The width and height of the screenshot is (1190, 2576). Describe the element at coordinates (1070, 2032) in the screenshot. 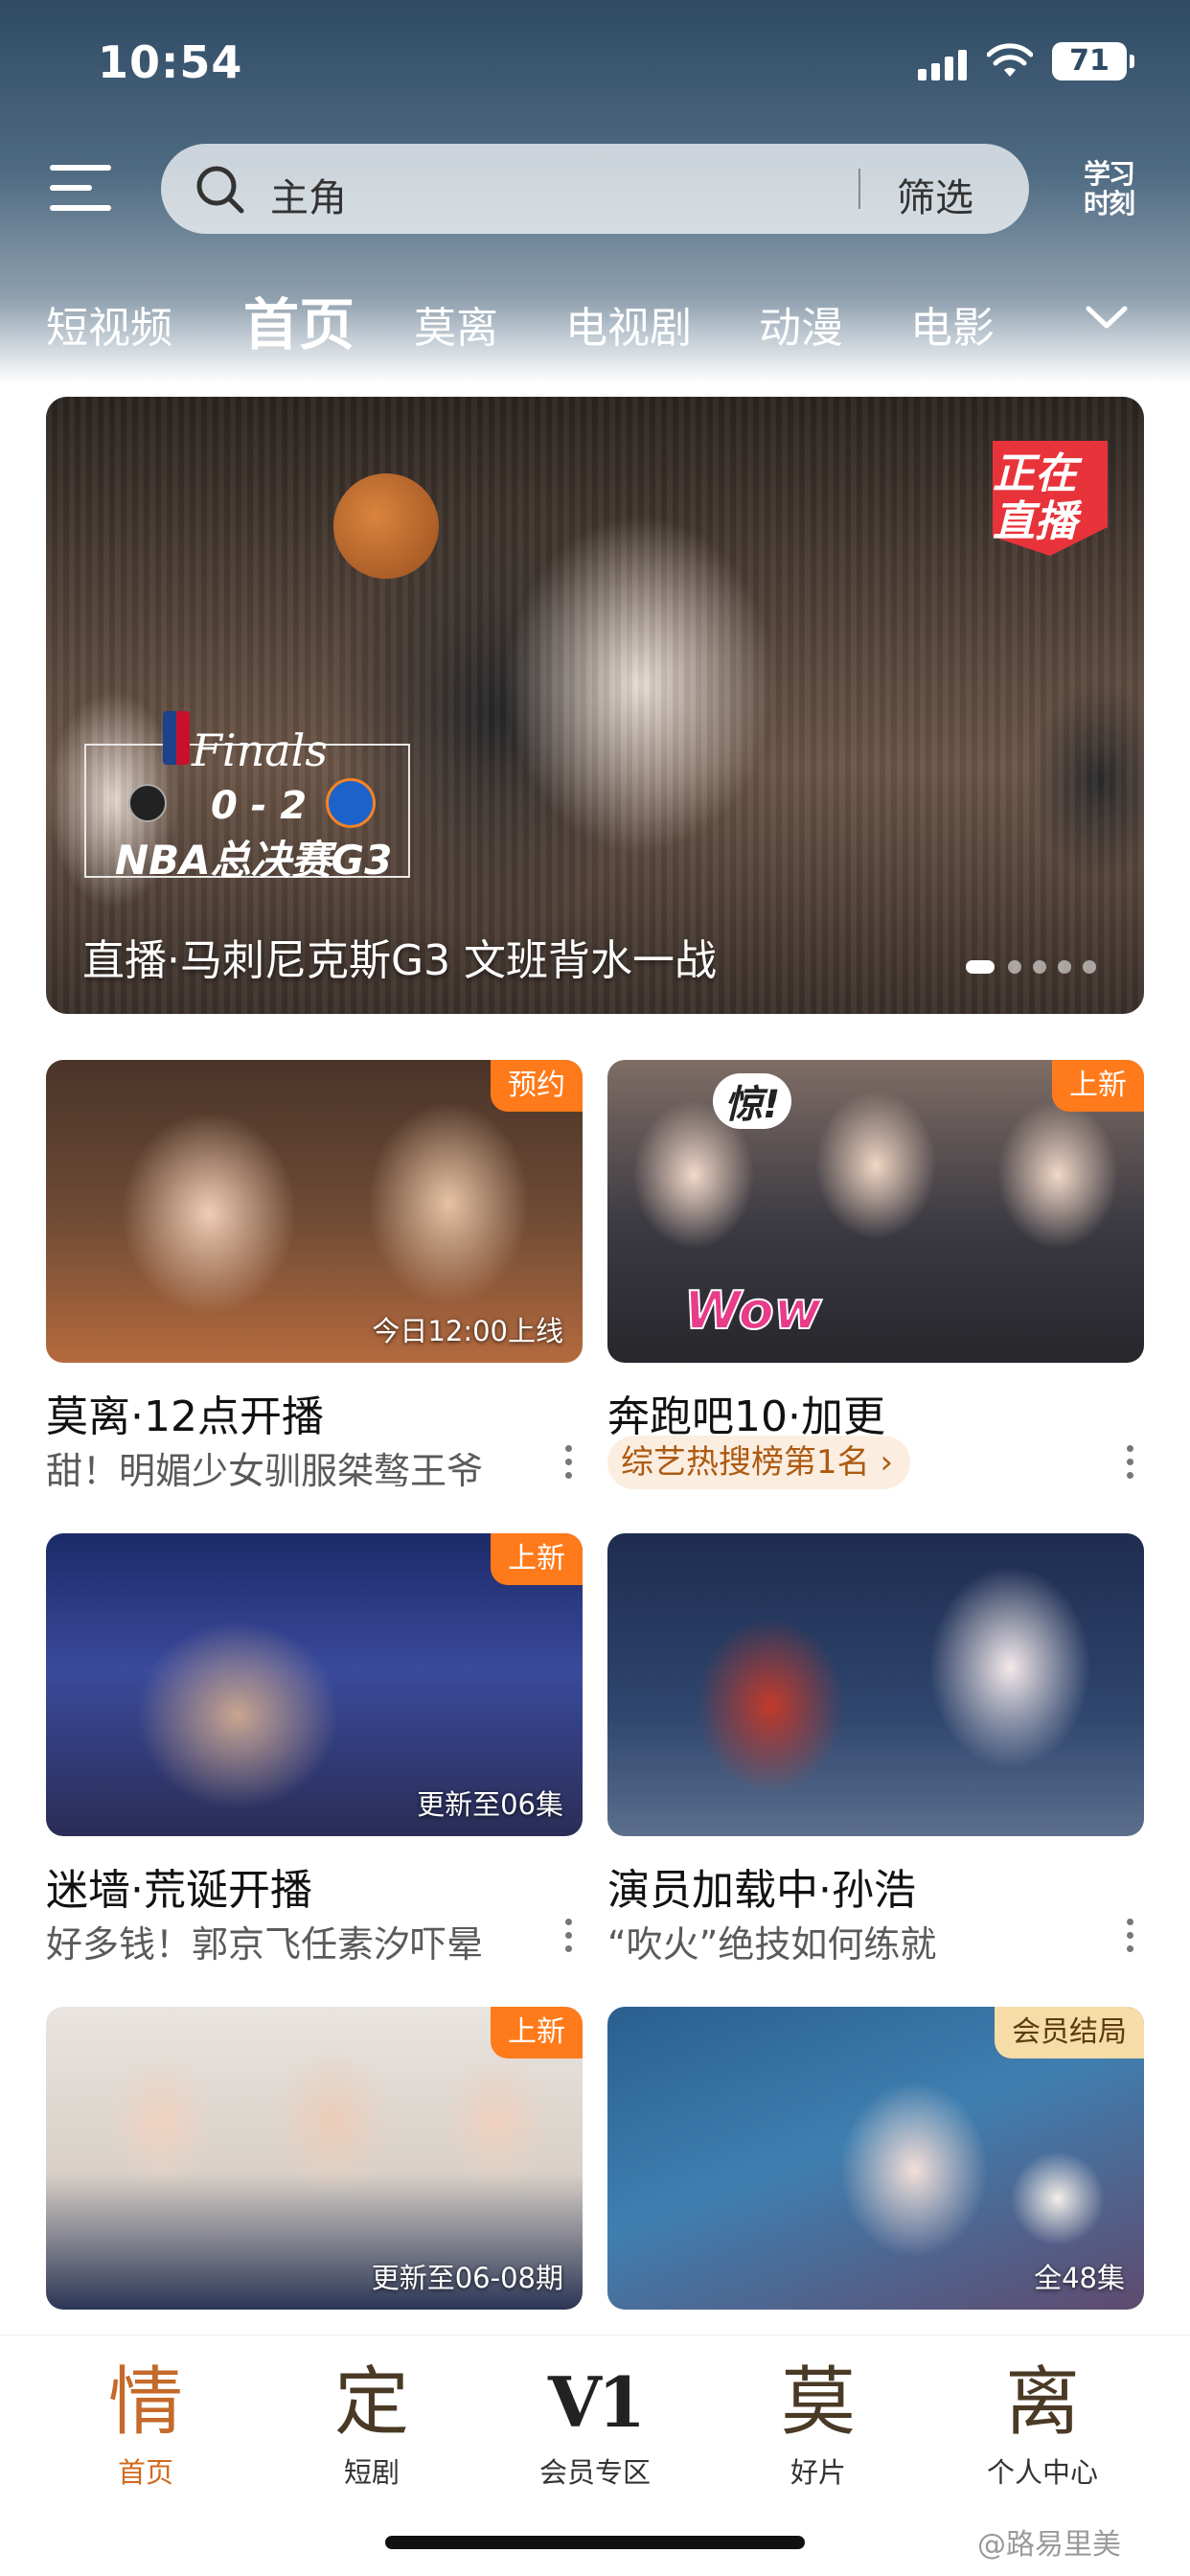

I see `vip-badge: 会员结局` at that location.